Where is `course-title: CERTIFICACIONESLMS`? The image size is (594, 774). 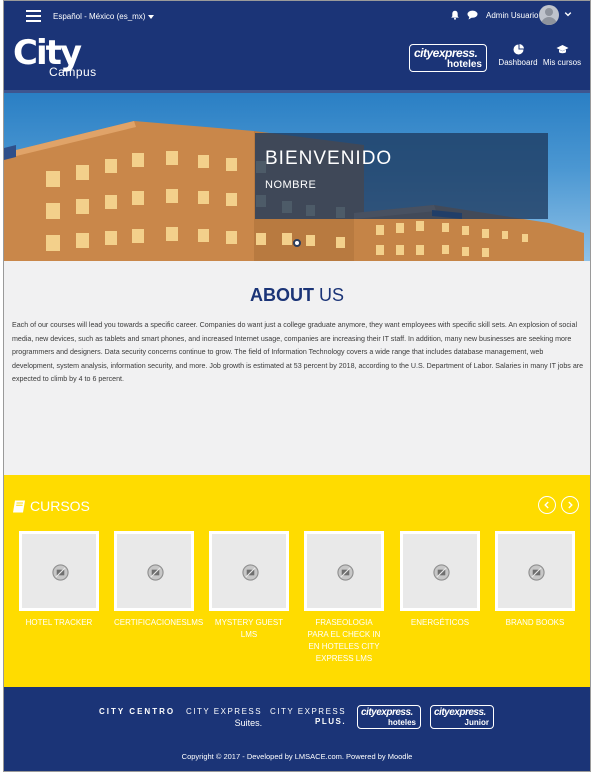 course-title: CERTIFICACIONESLMS is located at coordinates (159, 622).